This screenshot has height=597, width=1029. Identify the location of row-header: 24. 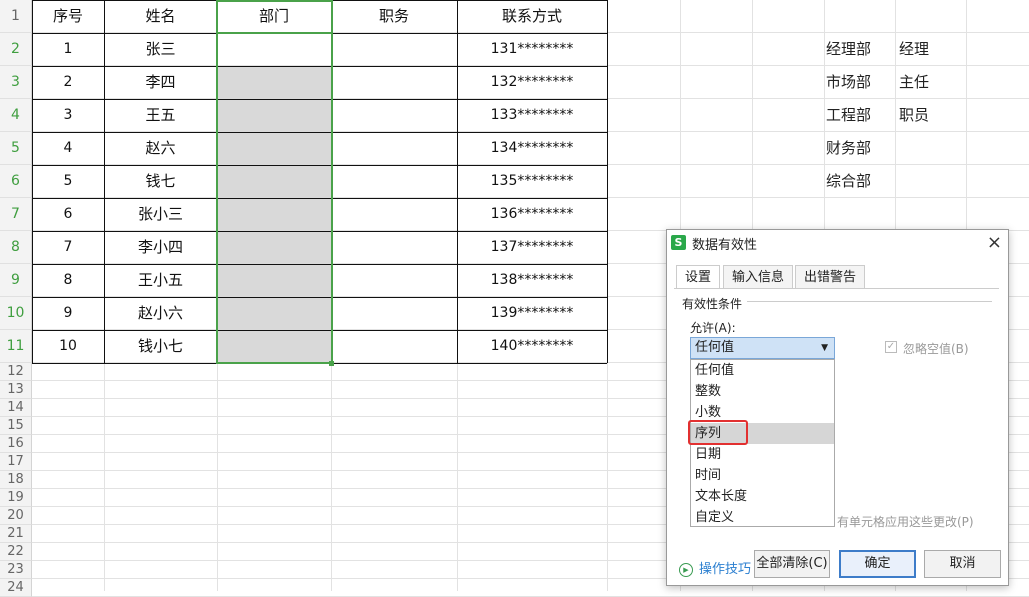
(16, 588).